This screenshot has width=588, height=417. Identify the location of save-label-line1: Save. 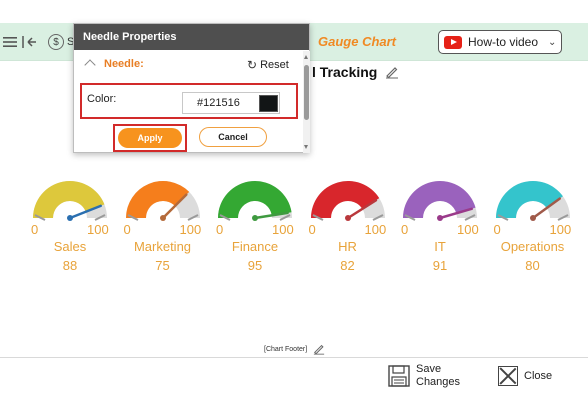
(429, 369).